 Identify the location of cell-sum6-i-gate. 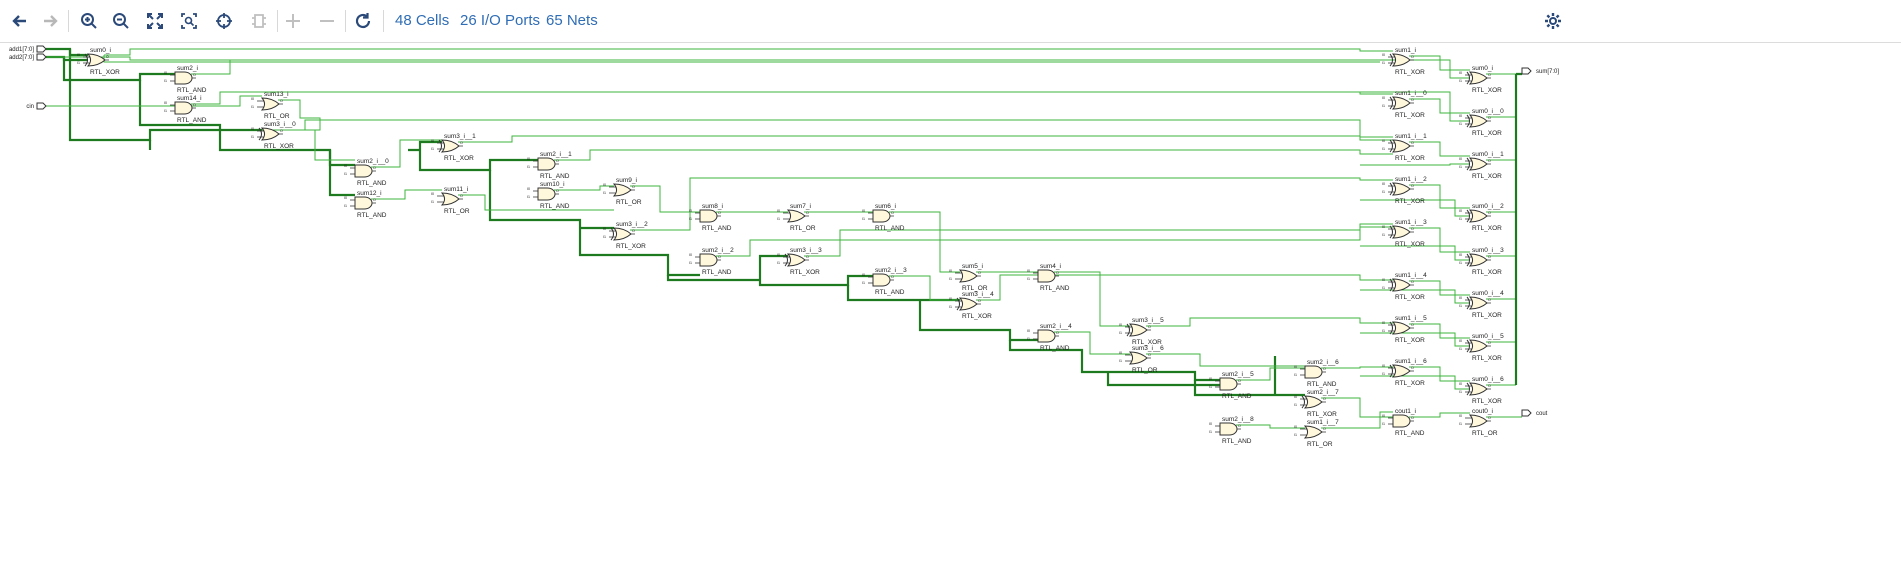
(881, 216).